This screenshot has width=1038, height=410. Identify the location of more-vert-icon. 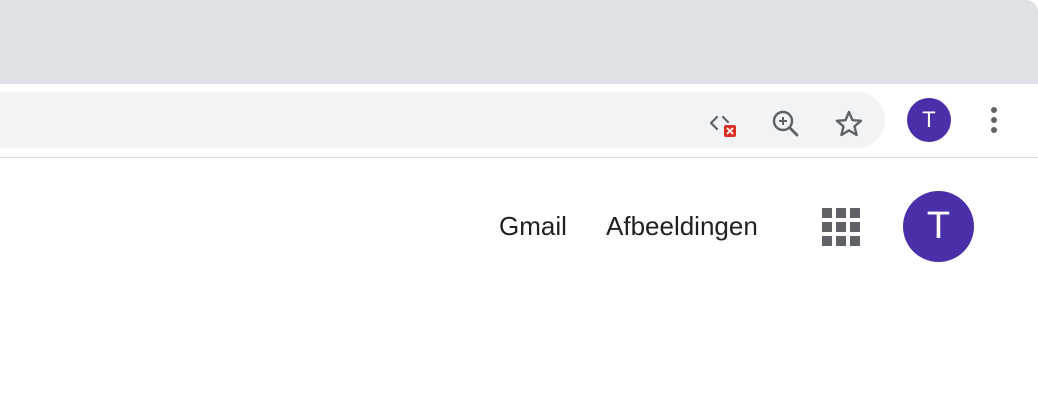
(994, 120).